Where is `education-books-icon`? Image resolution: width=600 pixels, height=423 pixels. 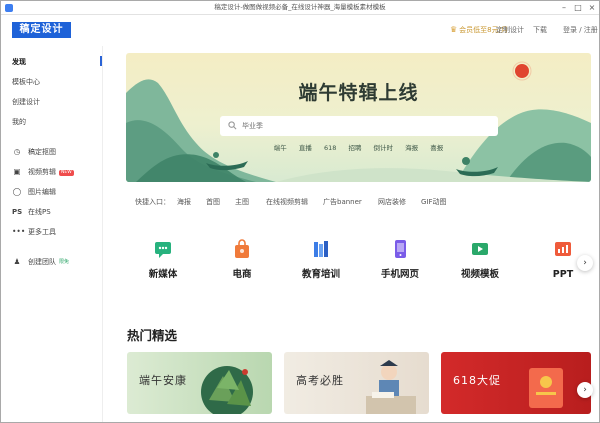 education-books-icon is located at coordinates (321, 249).